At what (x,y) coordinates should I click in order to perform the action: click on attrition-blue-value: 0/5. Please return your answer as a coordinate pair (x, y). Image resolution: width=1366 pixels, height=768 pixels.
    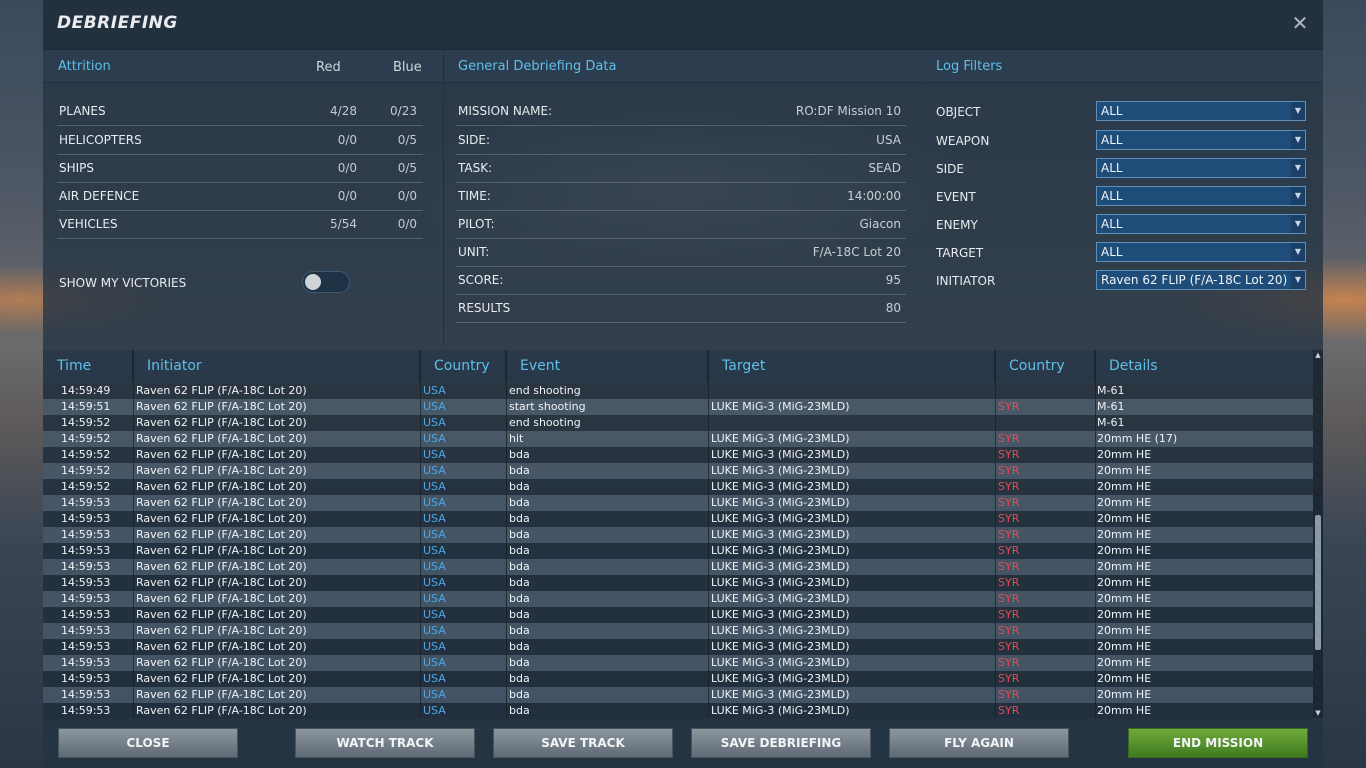
    Looking at the image, I should click on (407, 168).